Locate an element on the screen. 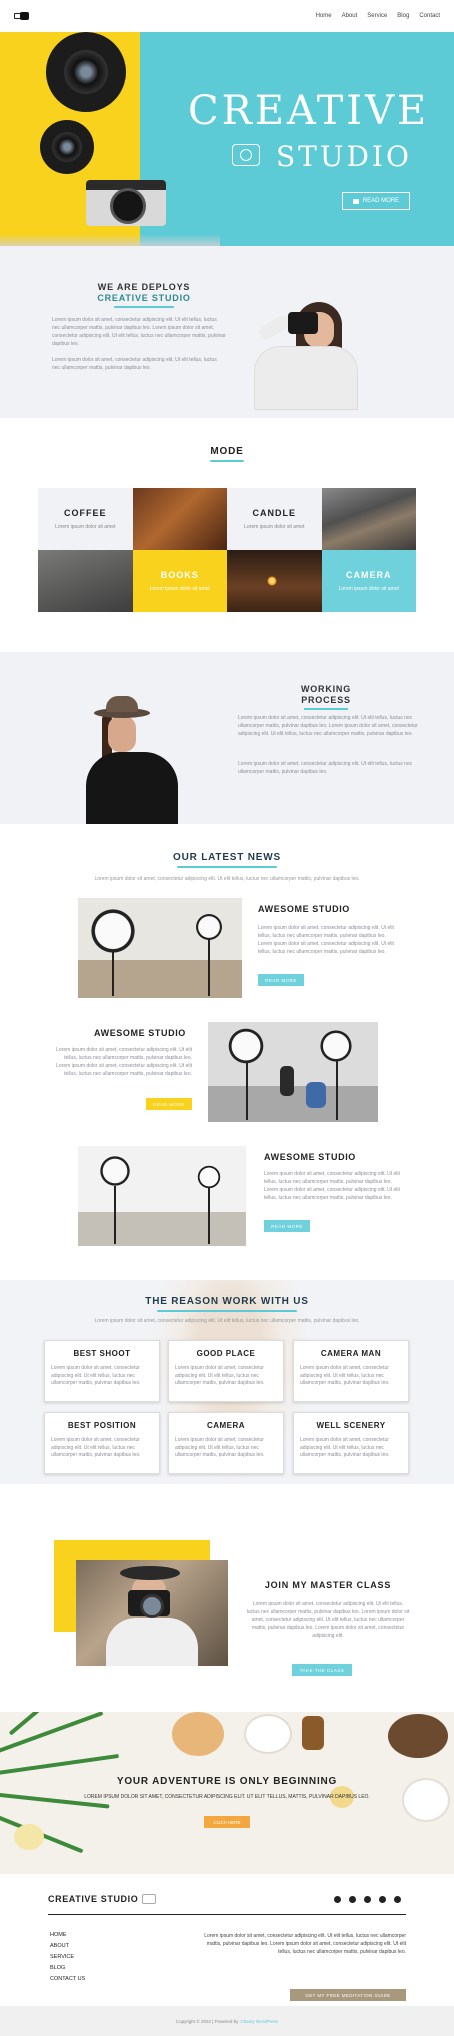 This screenshot has height=2036, width=454. hero-shadow is located at coordinates (110, 240).